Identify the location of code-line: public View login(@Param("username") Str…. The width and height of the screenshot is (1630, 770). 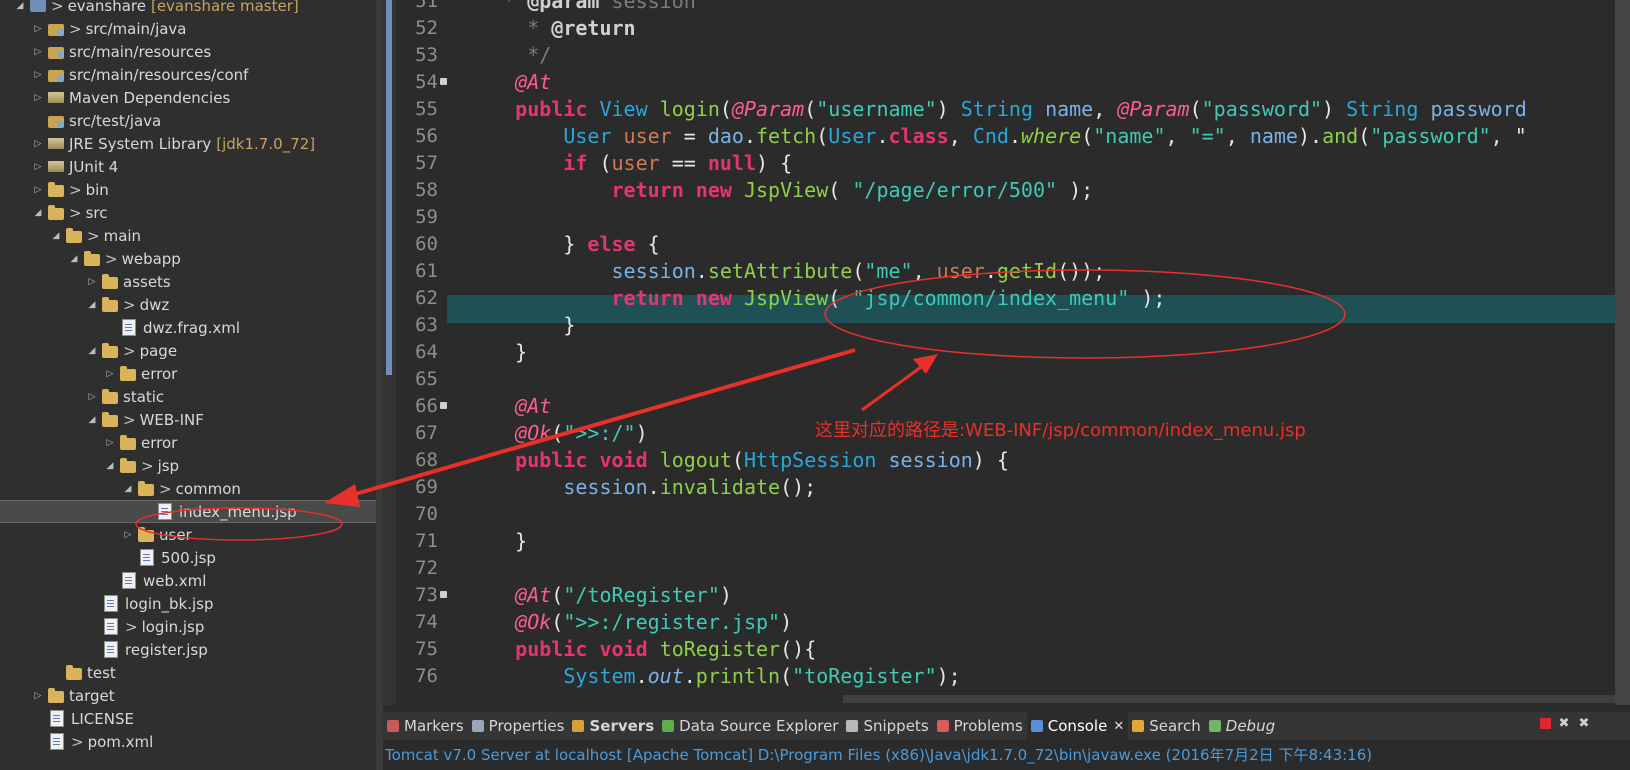
(1047, 109).